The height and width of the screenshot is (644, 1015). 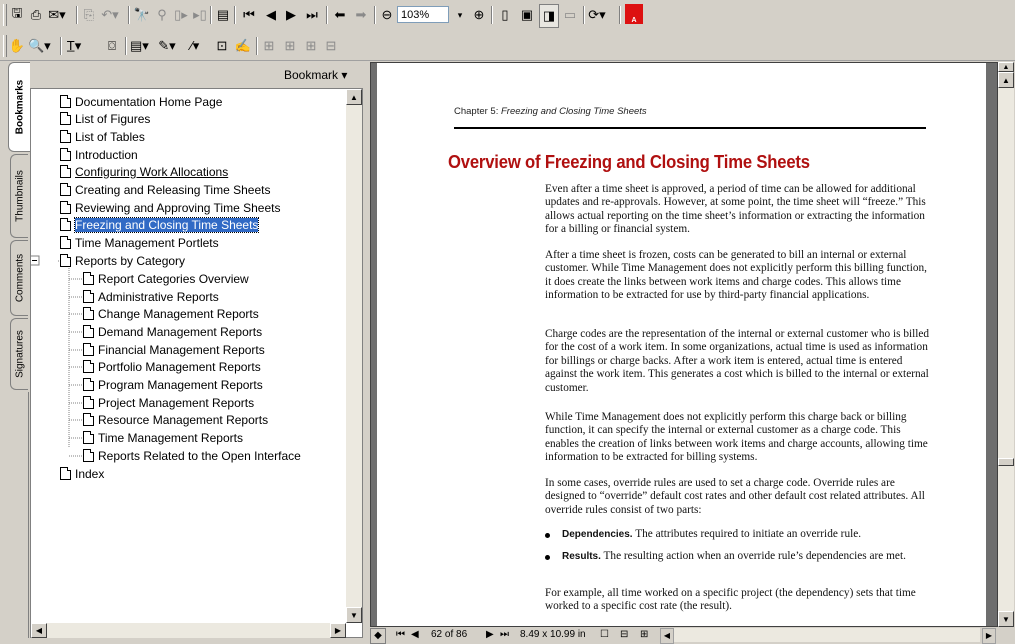 What do you see at coordinates (604, 635) in the screenshot?
I see `single-page-icon: ☐` at bounding box center [604, 635].